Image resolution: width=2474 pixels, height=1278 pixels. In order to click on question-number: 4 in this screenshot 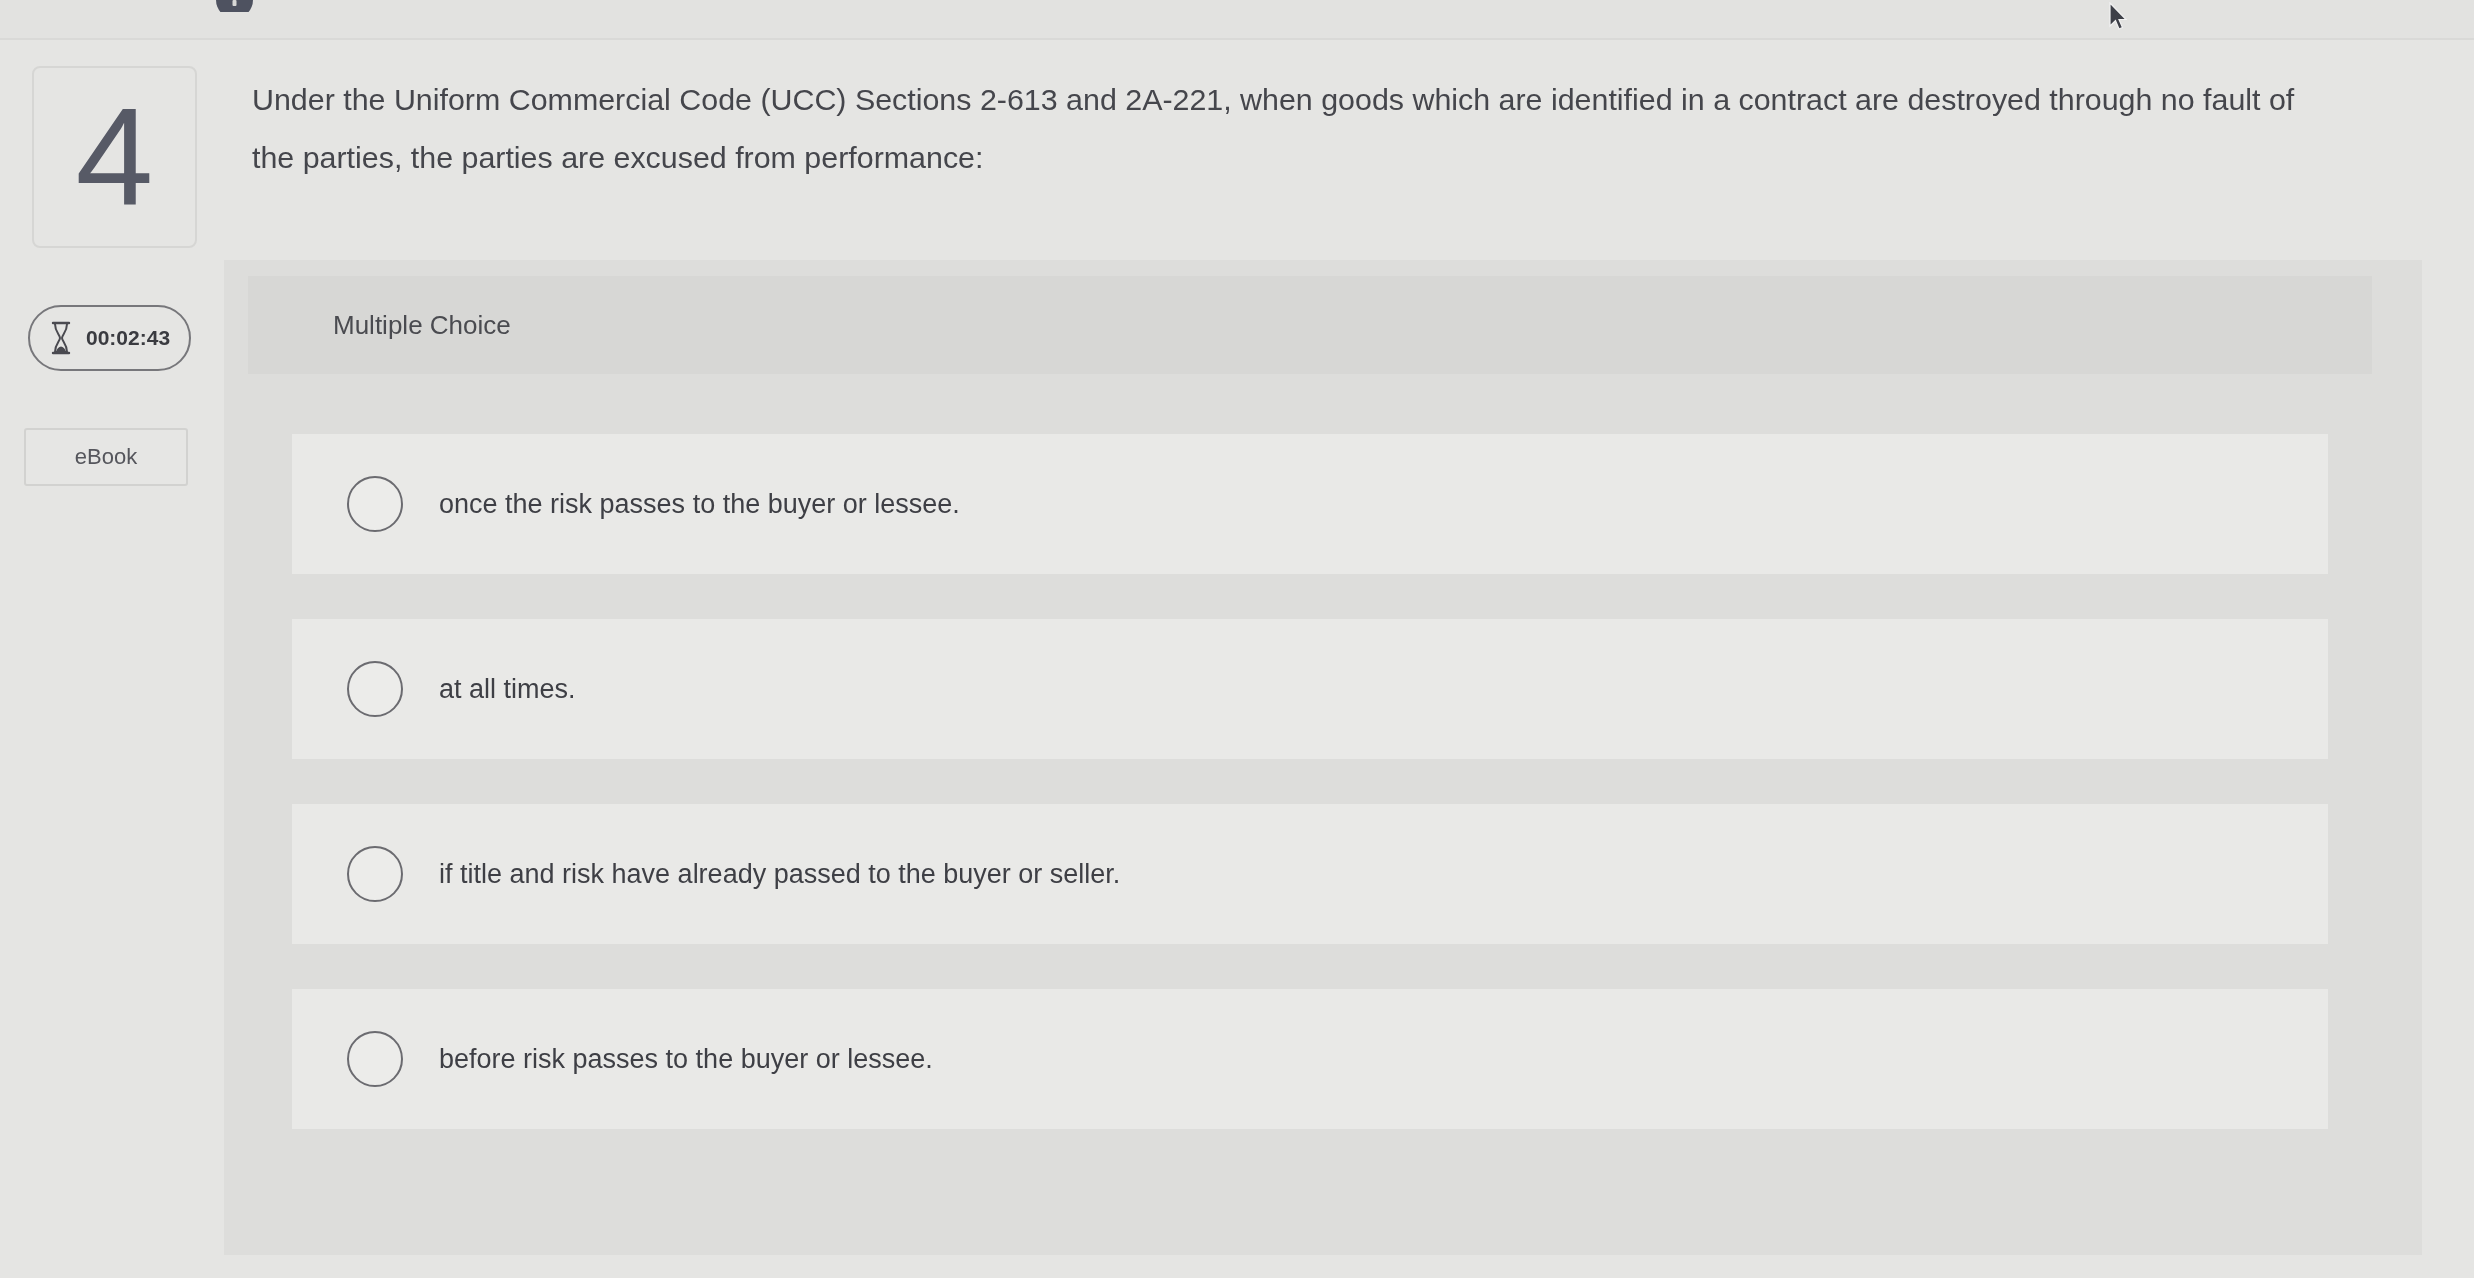, I will do `click(114, 157)`.